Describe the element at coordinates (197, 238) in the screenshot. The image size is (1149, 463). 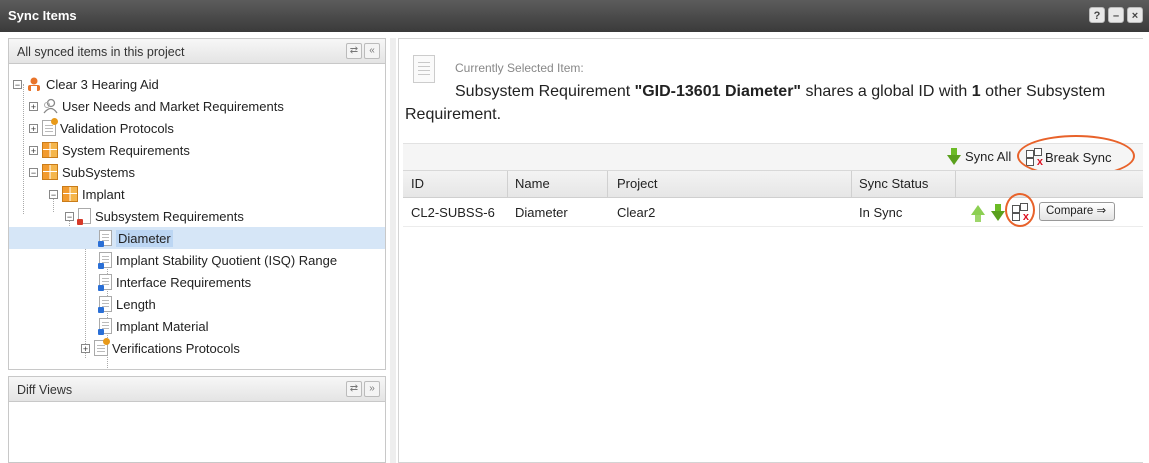
I see `tree-node-diameter: Diameter` at that location.